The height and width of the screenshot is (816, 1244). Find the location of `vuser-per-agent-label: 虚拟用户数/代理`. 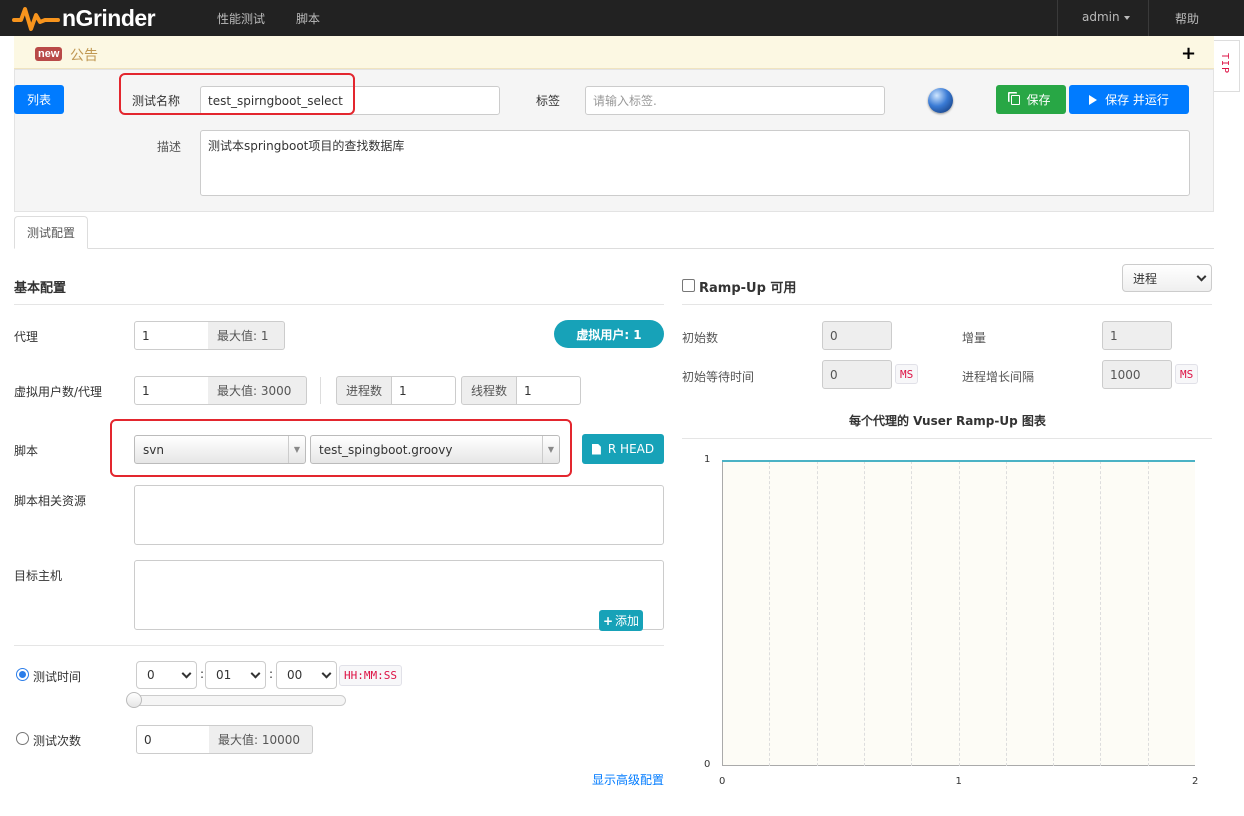

vuser-per-agent-label: 虚拟用户数/代理 is located at coordinates (58, 392).